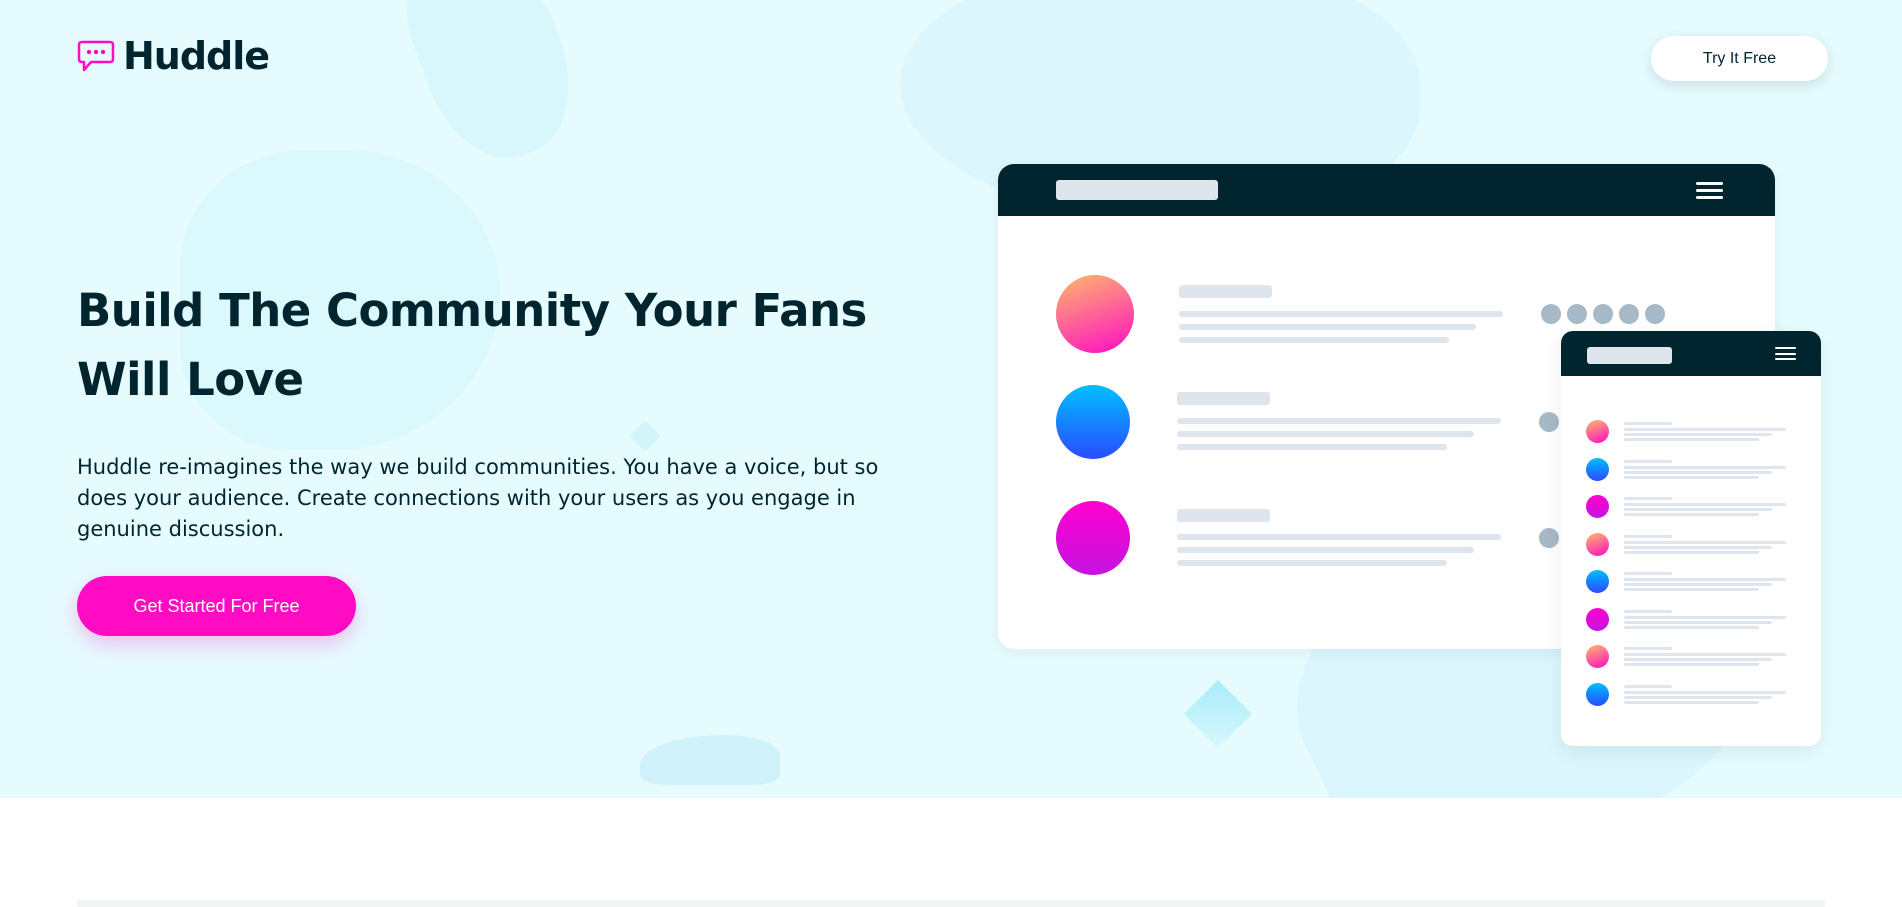 The height and width of the screenshot is (907, 1902). What do you see at coordinates (96, 56) in the screenshot?
I see `speech-bubble-icon` at bounding box center [96, 56].